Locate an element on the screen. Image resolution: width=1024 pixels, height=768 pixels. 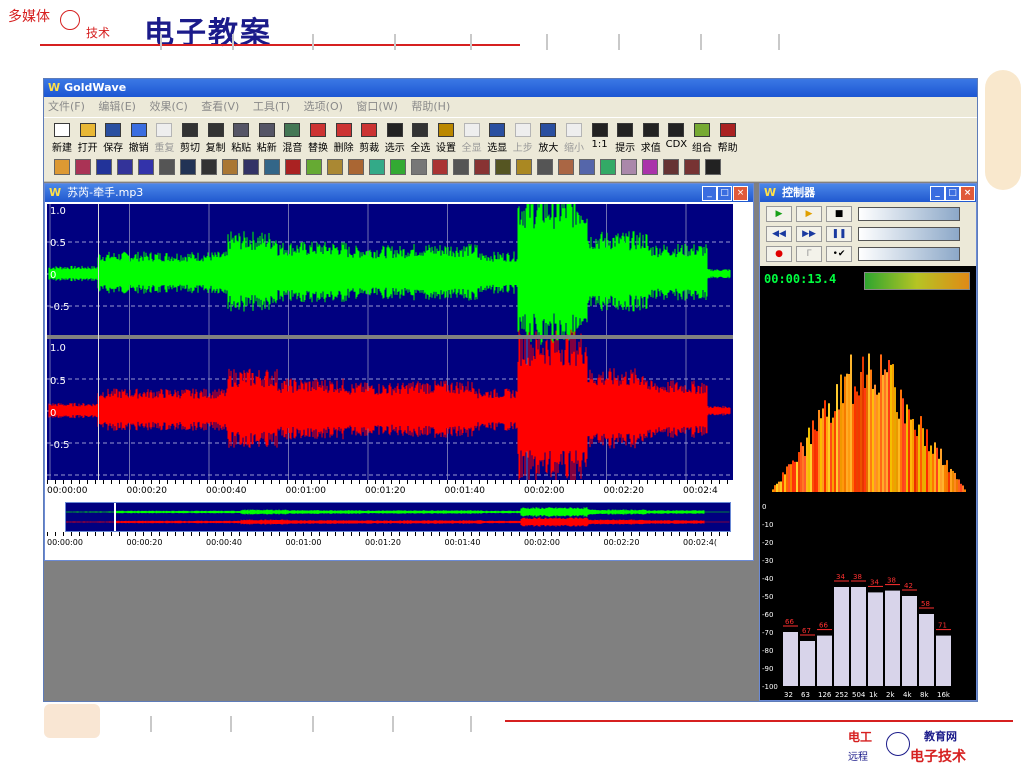
toolbar-button-12: 剪裁 is located at coordinates (369, 137).